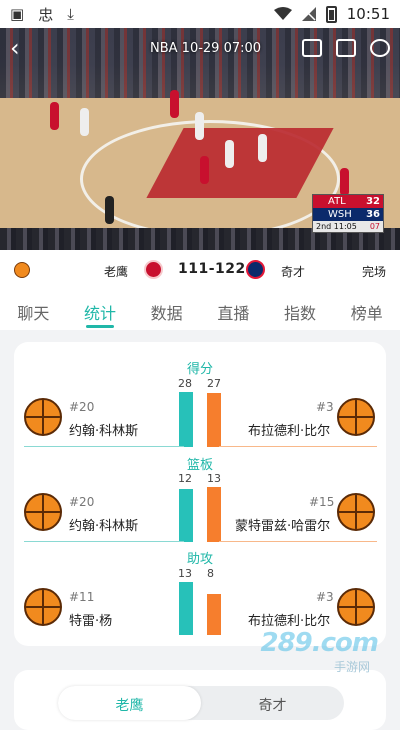  I want to click on tab-odds: 指数, so click(300, 310).